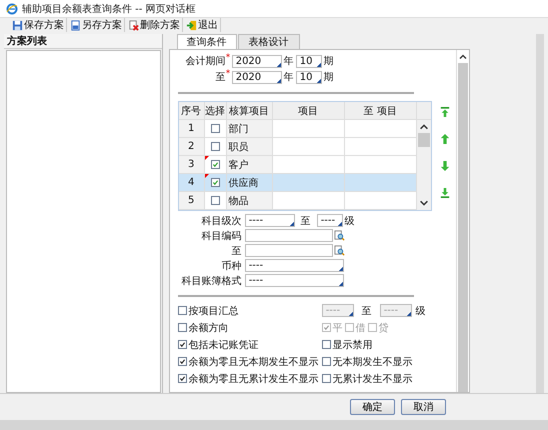 This screenshot has height=430, width=548. What do you see at coordinates (205, 61) in the screenshot?
I see `field-label: 会计期间` at bounding box center [205, 61].